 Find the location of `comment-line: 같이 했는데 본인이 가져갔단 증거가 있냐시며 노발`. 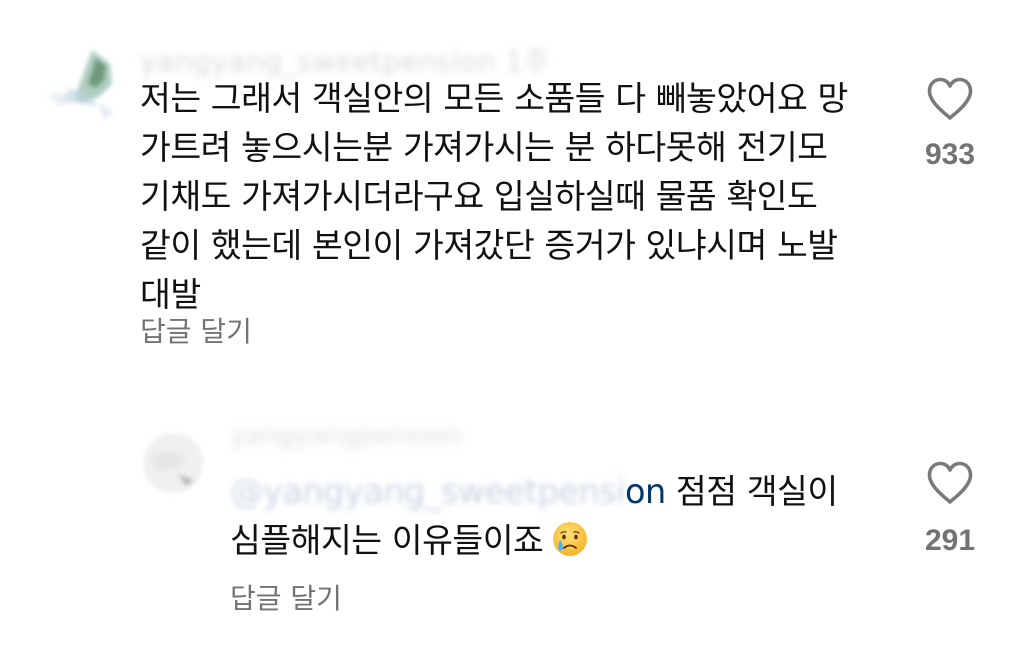

comment-line: 같이 했는데 본인이 가져갔단 증거가 있냐시며 노발 is located at coordinates (489, 245).